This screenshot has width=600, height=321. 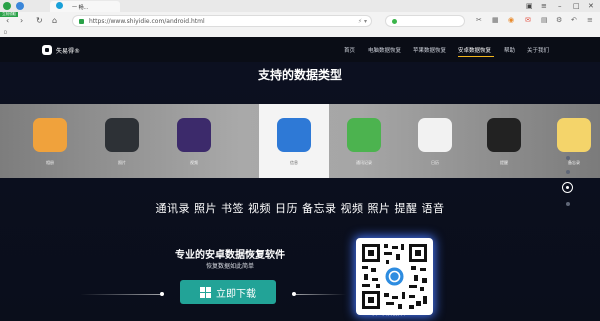 I want to click on pager-dot-active, so click(x=567, y=187).